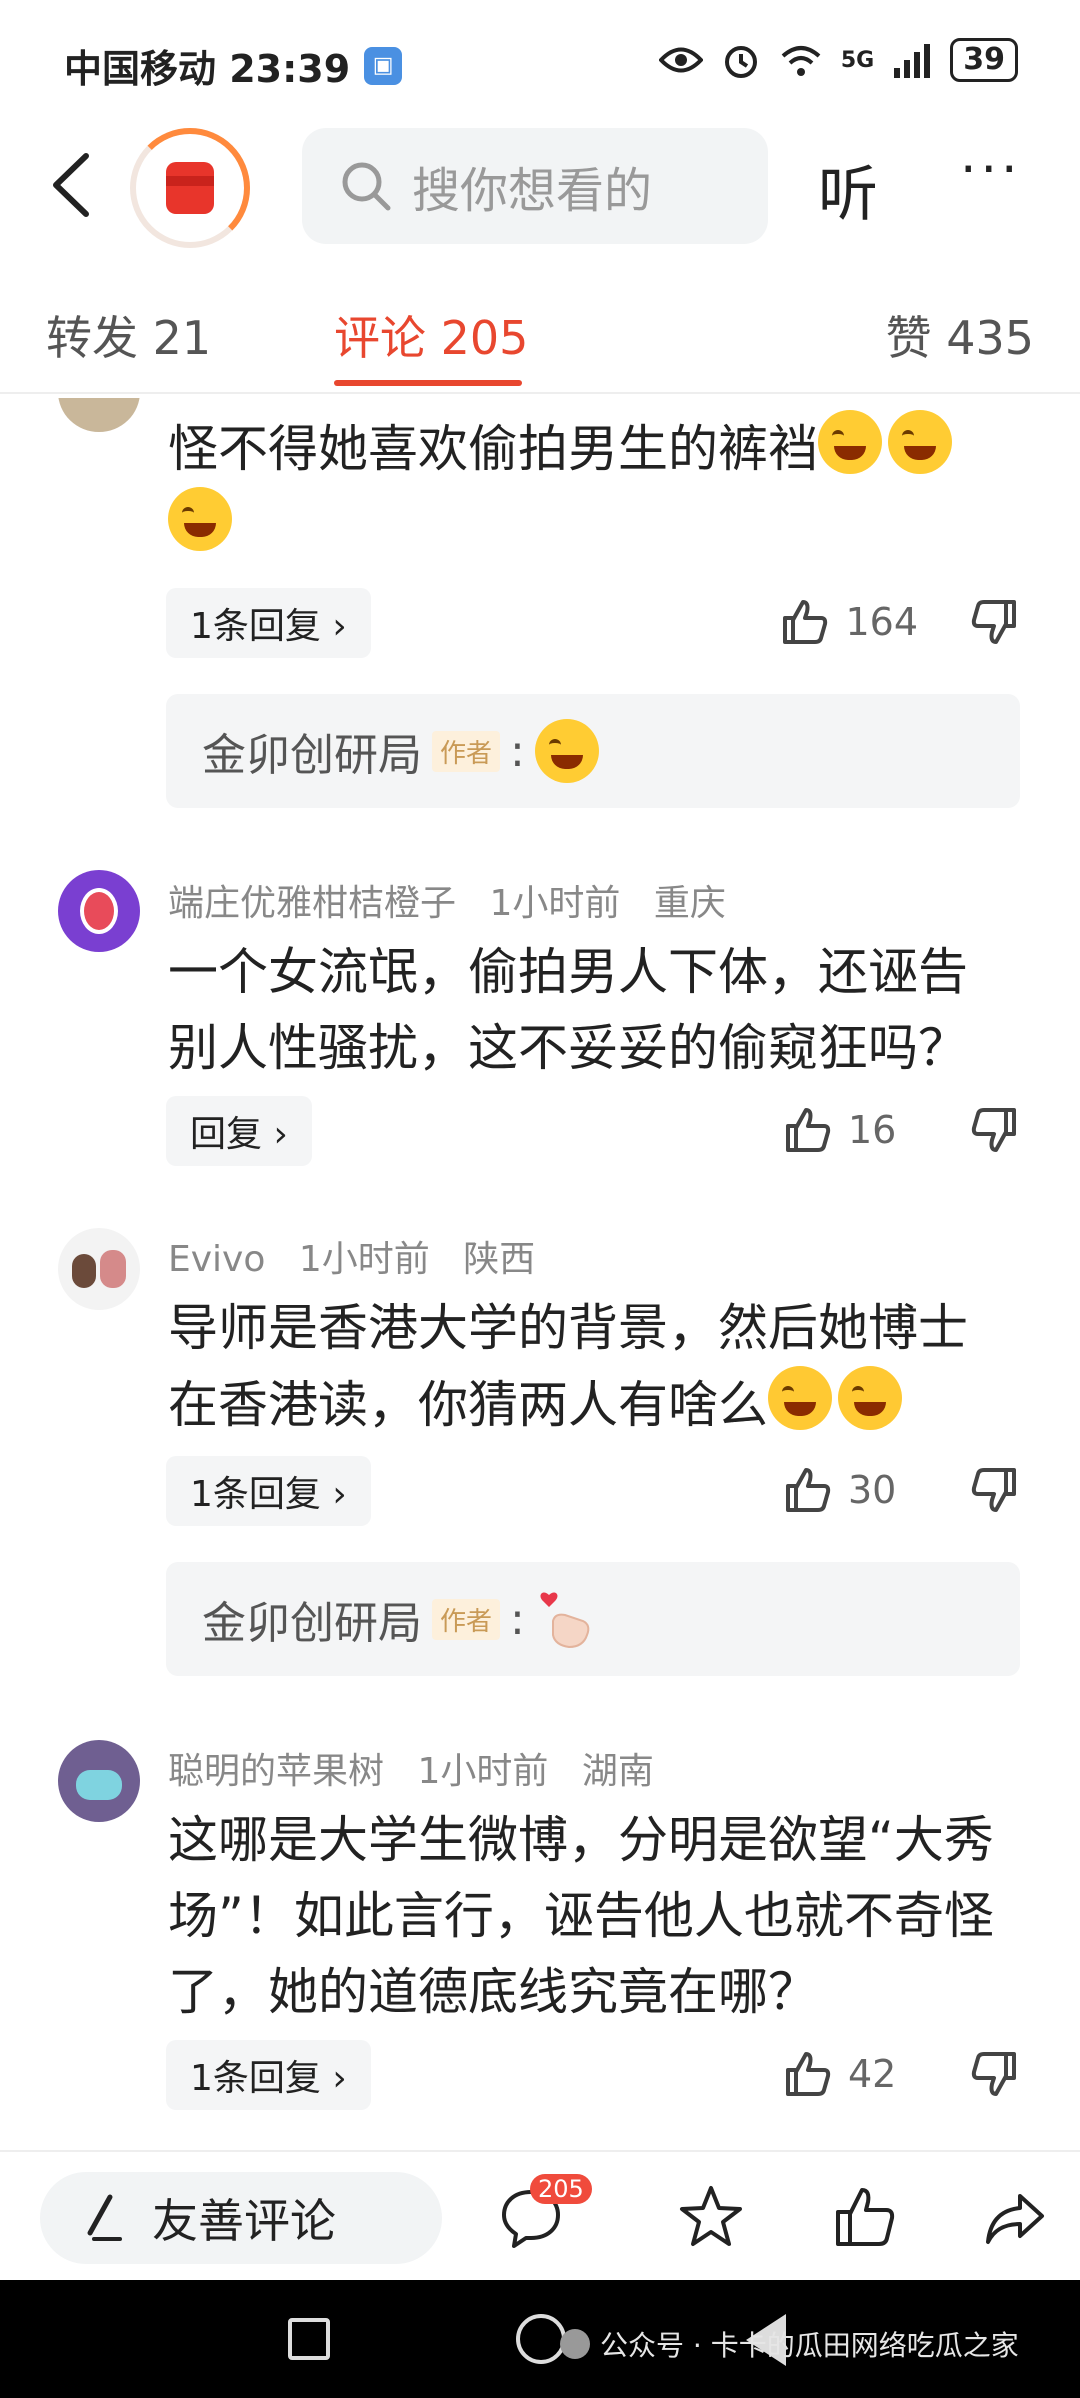  Describe the element at coordinates (566, 751) in the screenshot. I see `crying-laughing-emoji-icon` at that location.